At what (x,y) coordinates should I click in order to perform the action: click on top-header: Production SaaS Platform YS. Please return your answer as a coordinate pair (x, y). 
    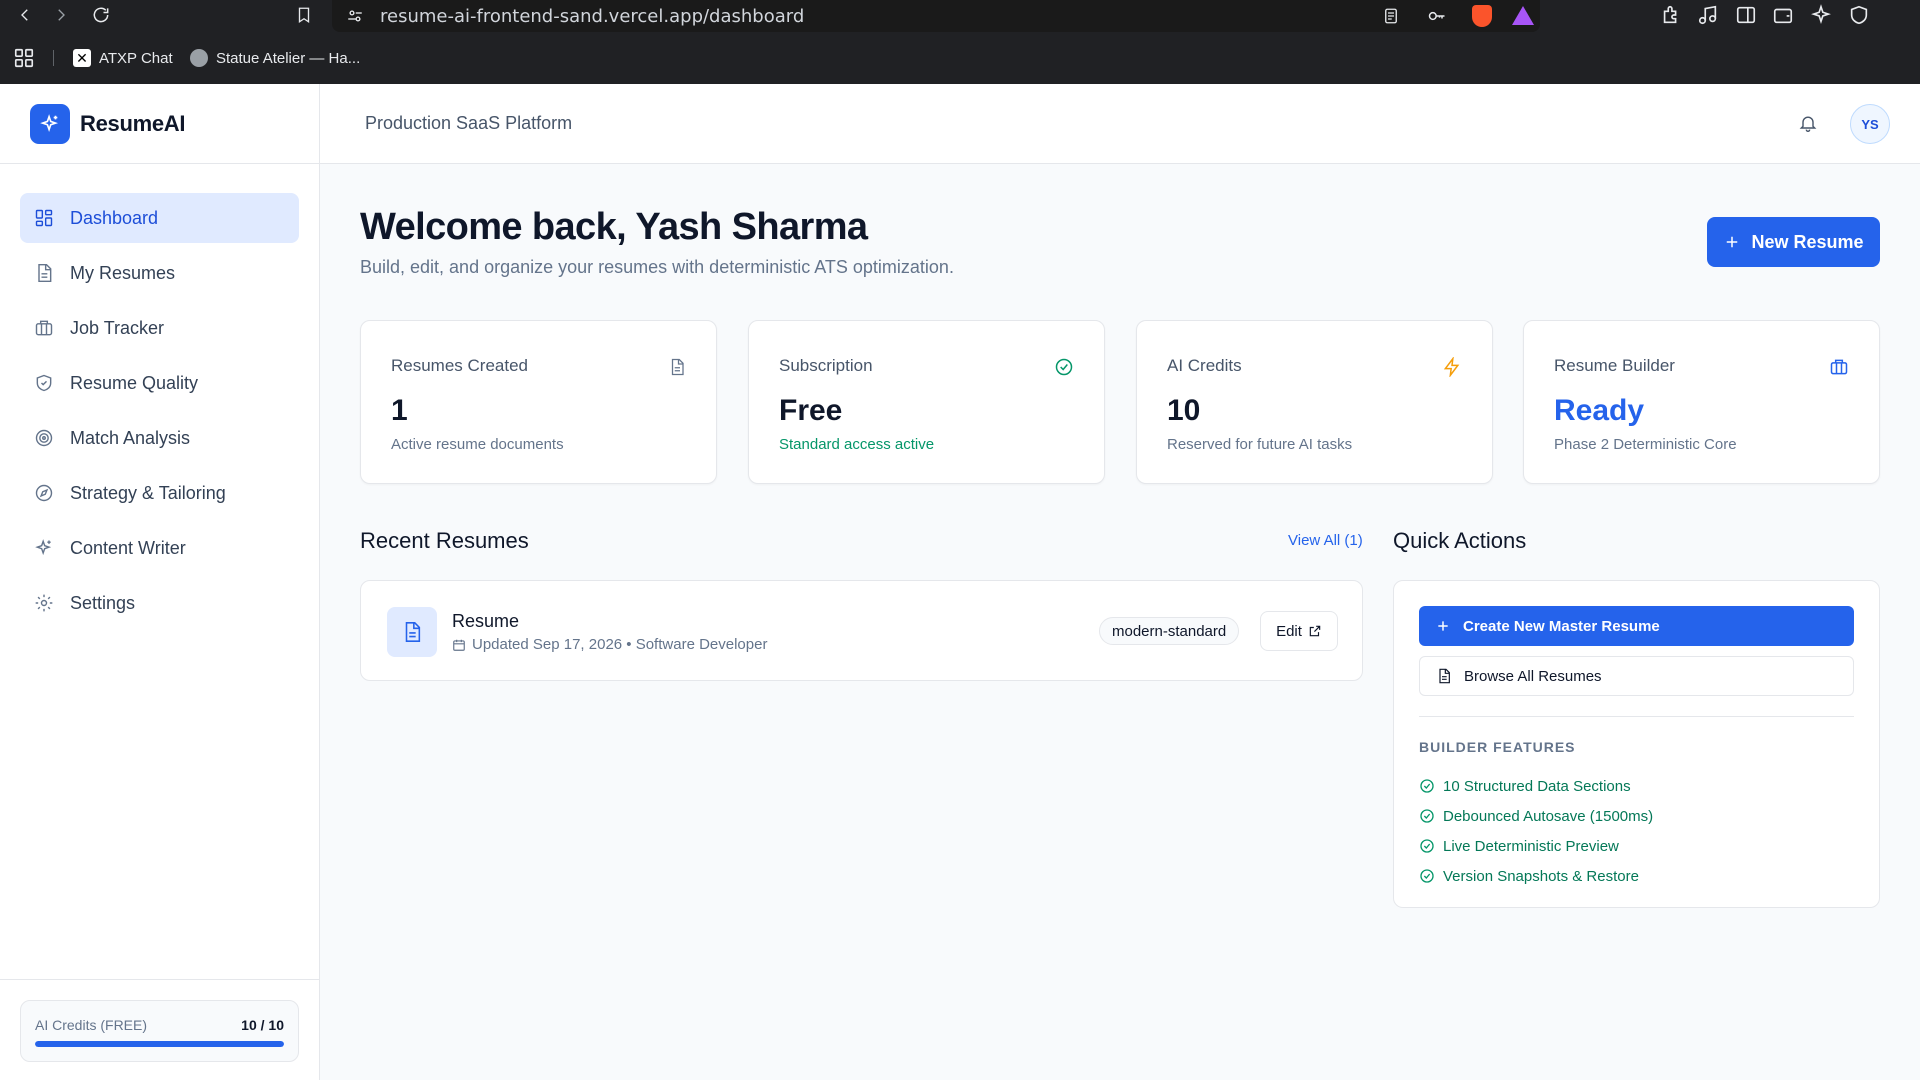
    Looking at the image, I should click on (1120, 124).